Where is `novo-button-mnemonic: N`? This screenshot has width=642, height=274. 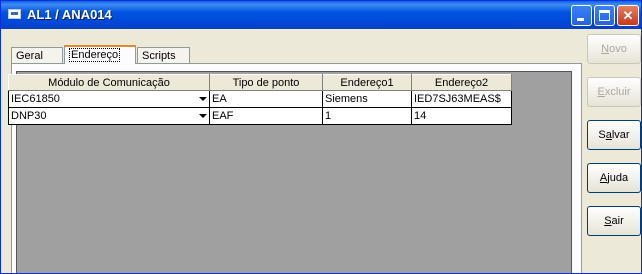 novo-button-mnemonic: N is located at coordinates (605, 49).